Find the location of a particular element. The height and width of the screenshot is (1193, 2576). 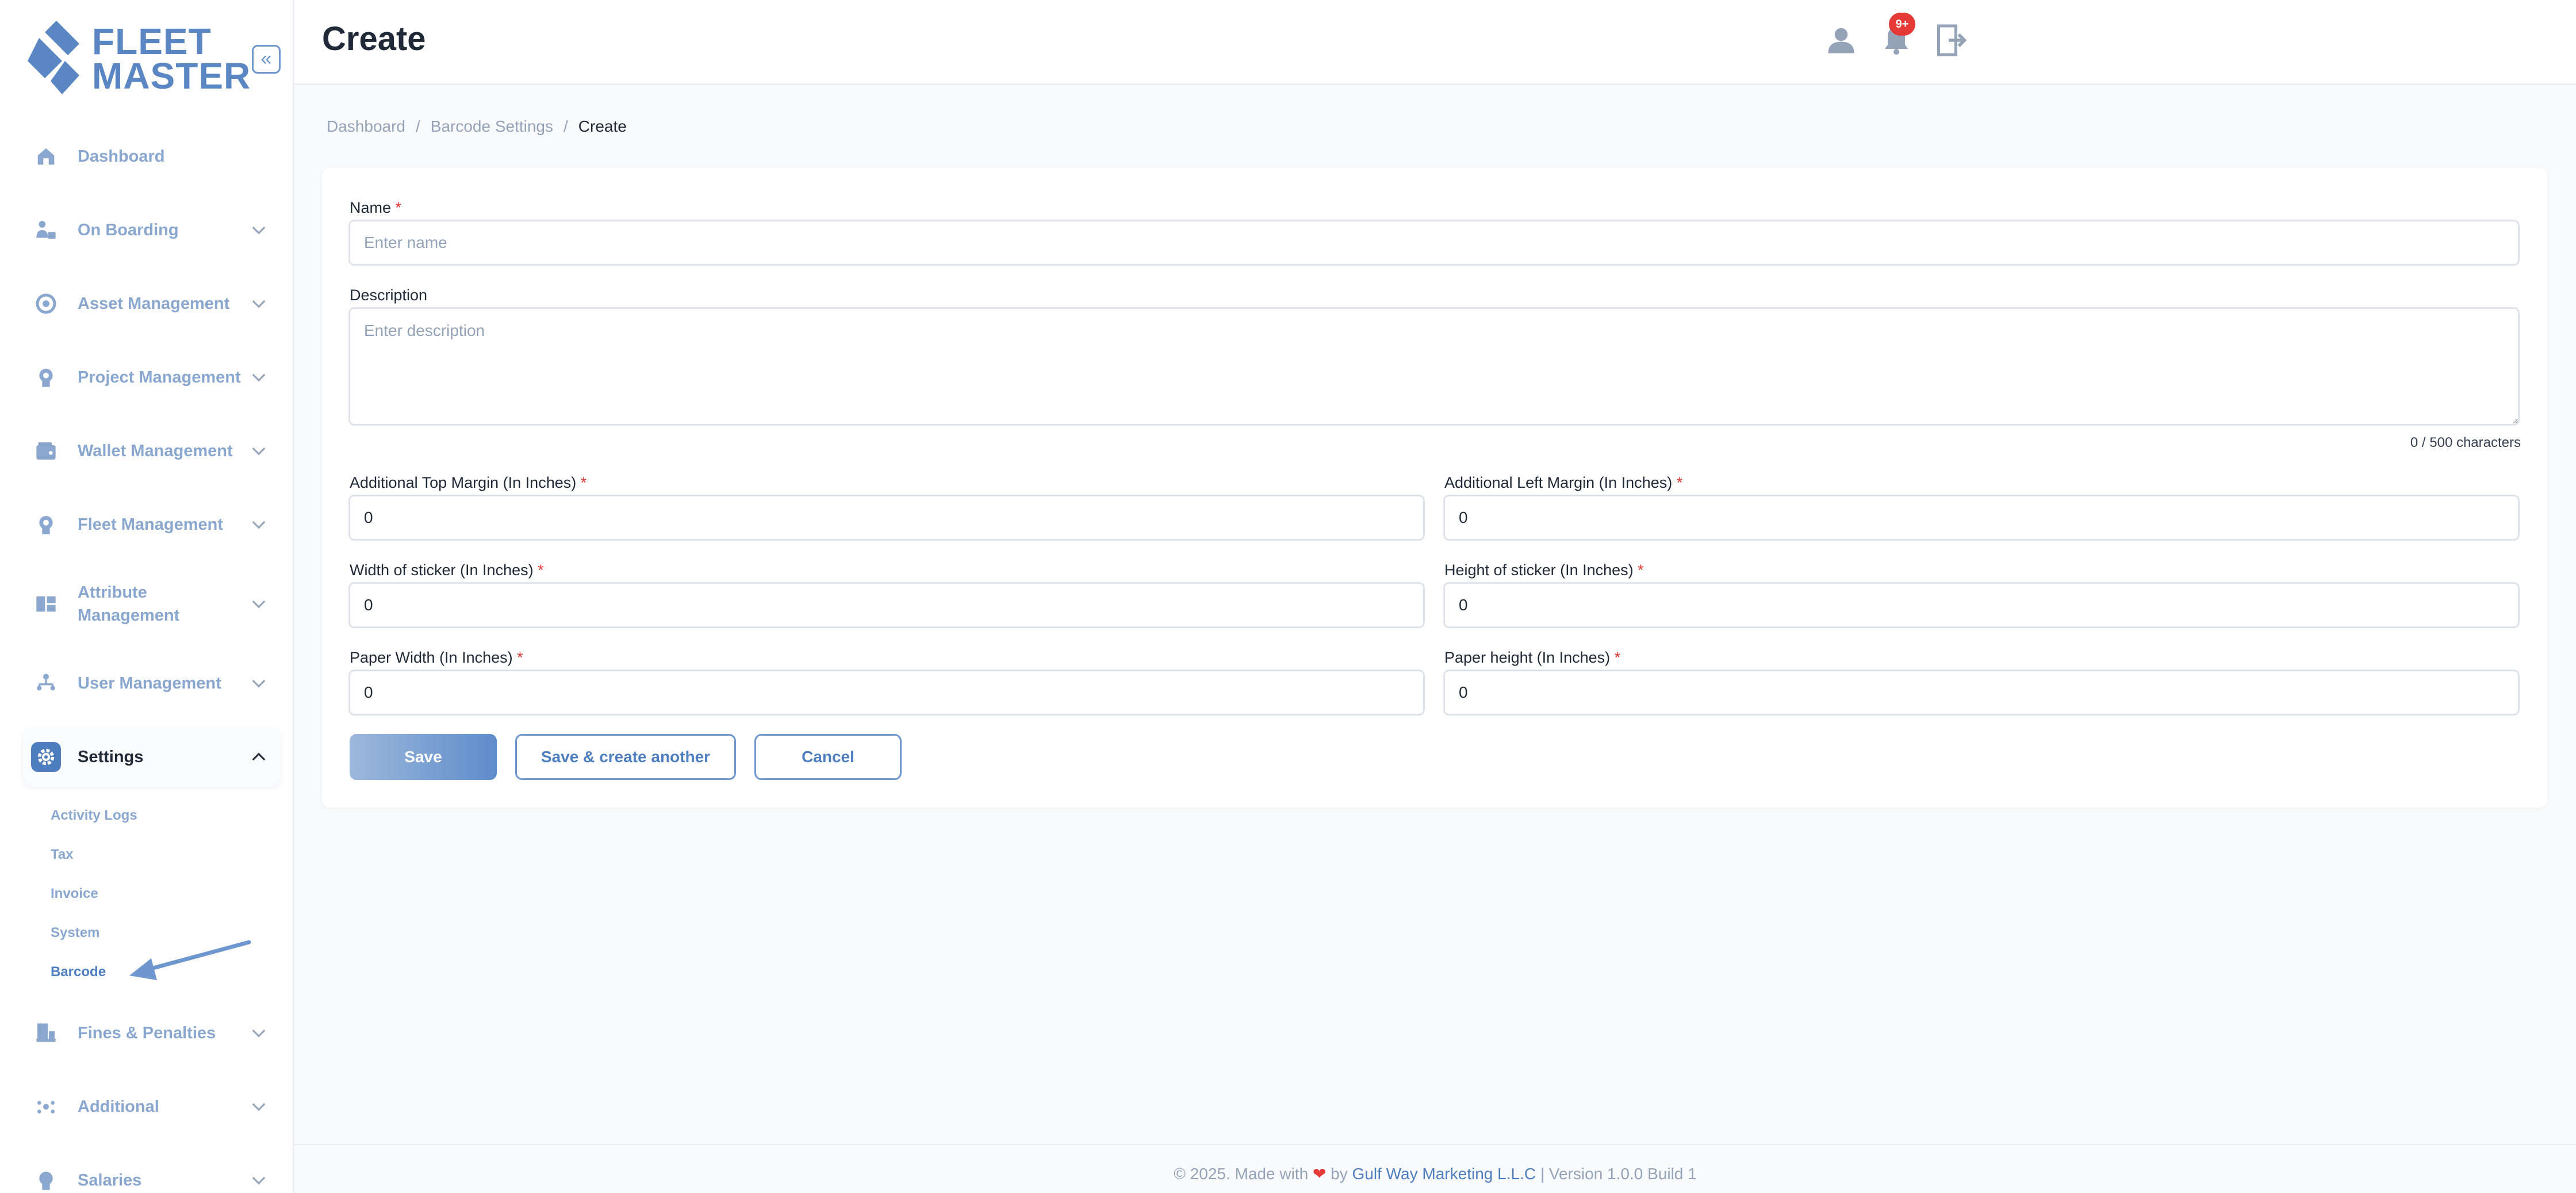

sidebar-item-label: Salaries is located at coordinates (110, 1181).